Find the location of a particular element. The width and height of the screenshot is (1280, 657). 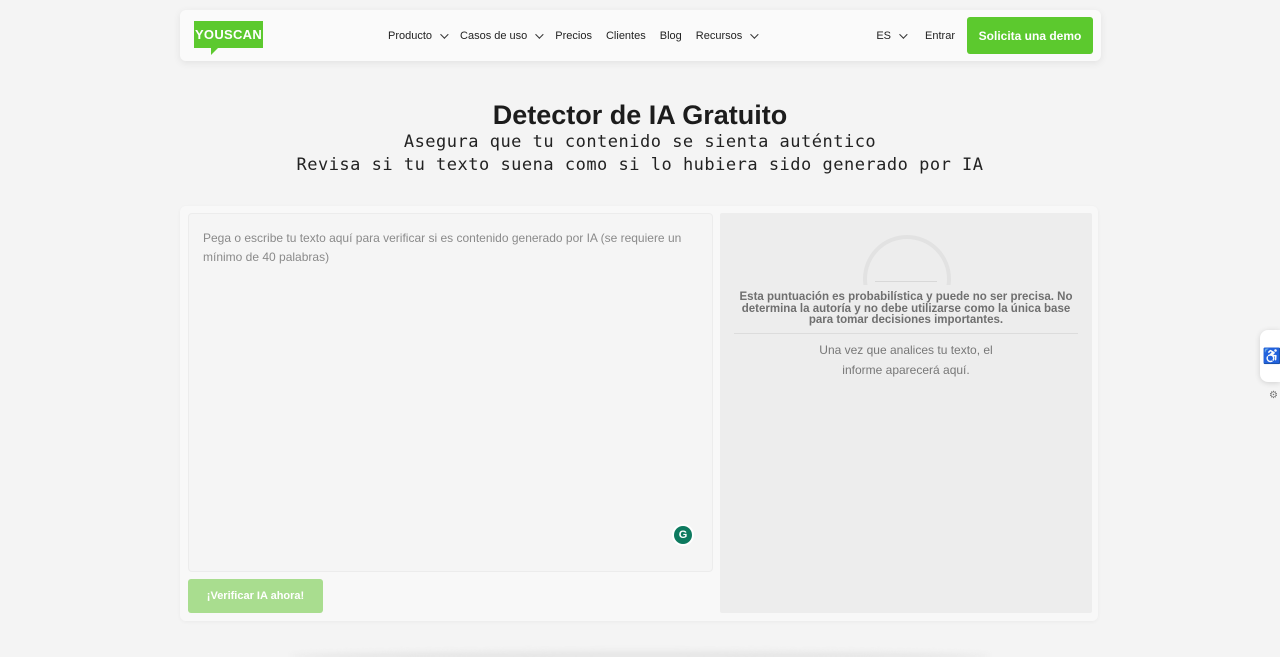

accessibility-widget: ♿ is located at coordinates (1270, 356).